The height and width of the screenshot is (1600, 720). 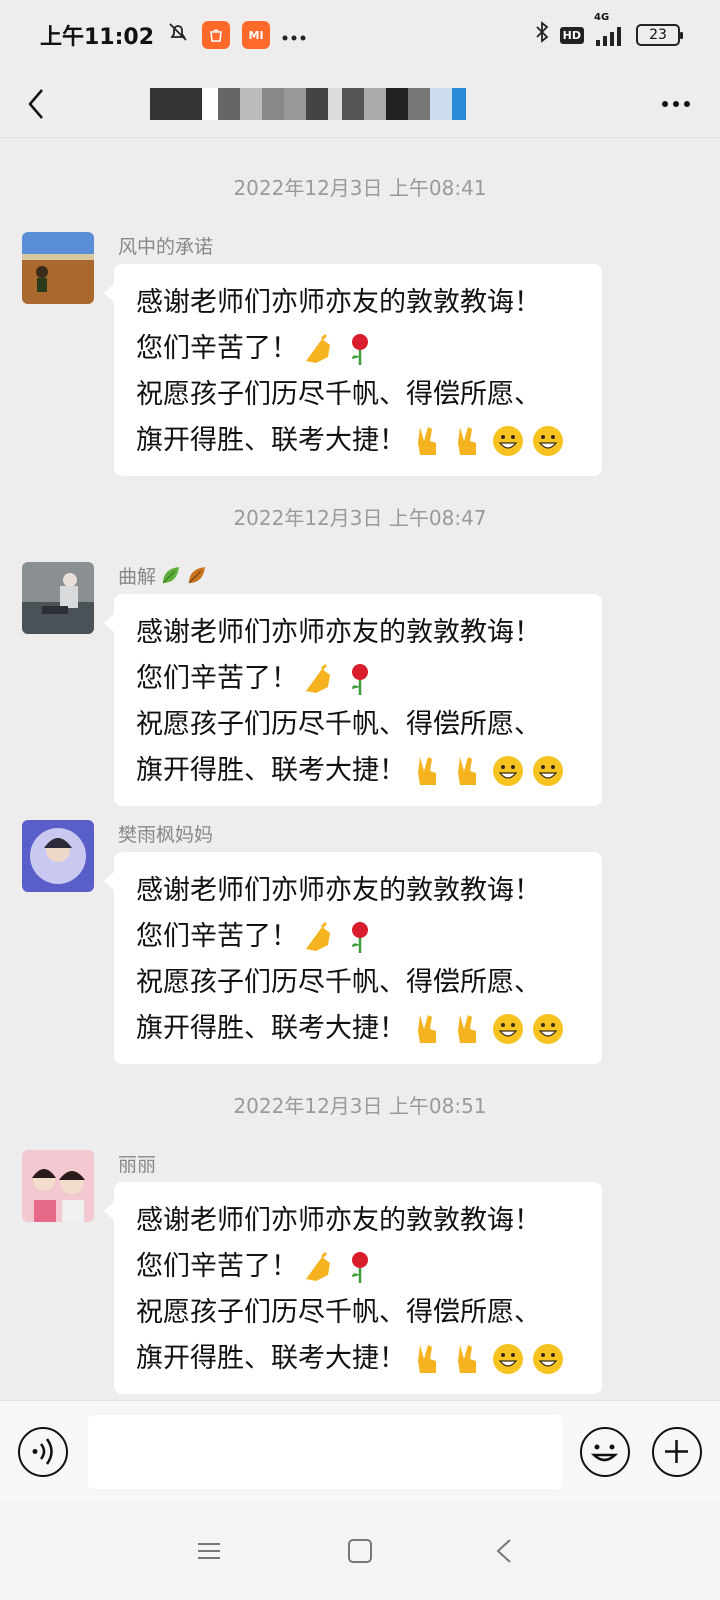 I want to click on back-button, so click(x=44, y=104).